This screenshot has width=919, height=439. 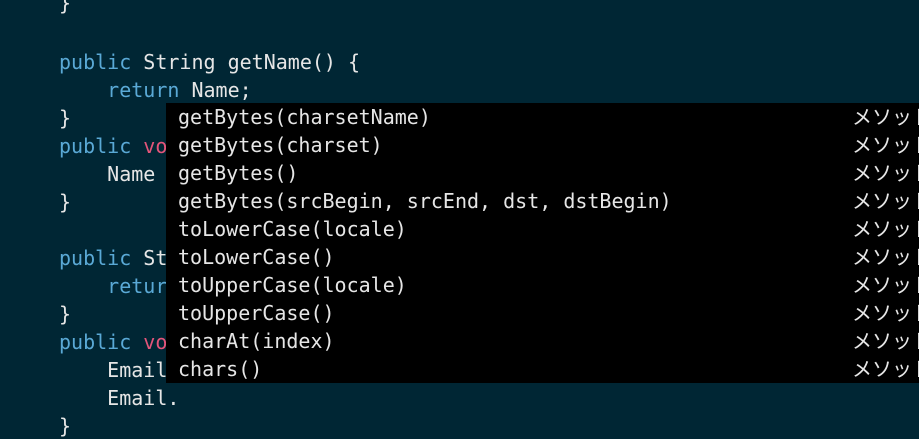 I want to click on code-line: retur, so click(x=113, y=286).